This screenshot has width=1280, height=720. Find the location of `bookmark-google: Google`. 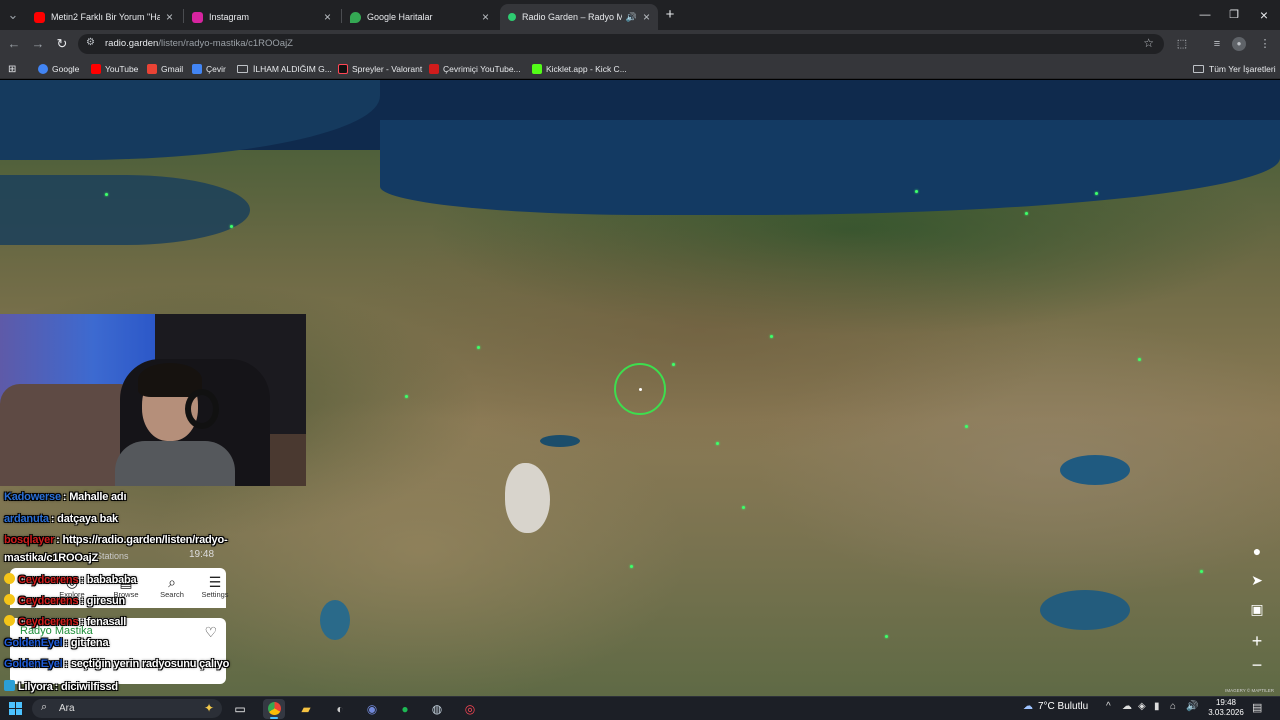

bookmark-google: Google is located at coordinates (58, 69).